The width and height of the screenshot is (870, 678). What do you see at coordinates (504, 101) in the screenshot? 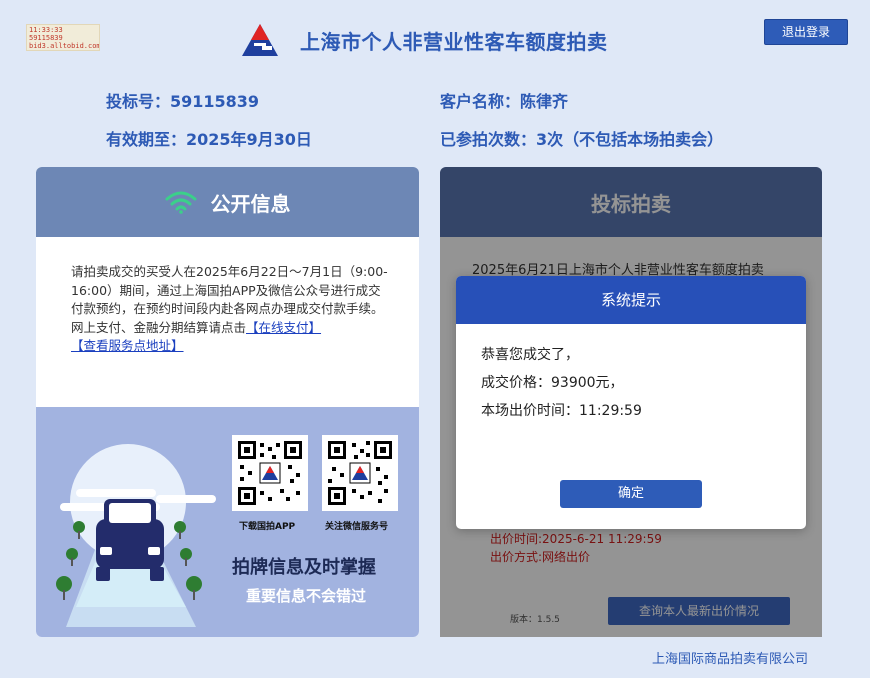
I see `customer-name: 客户名称：陈律齐` at bounding box center [504, 101].